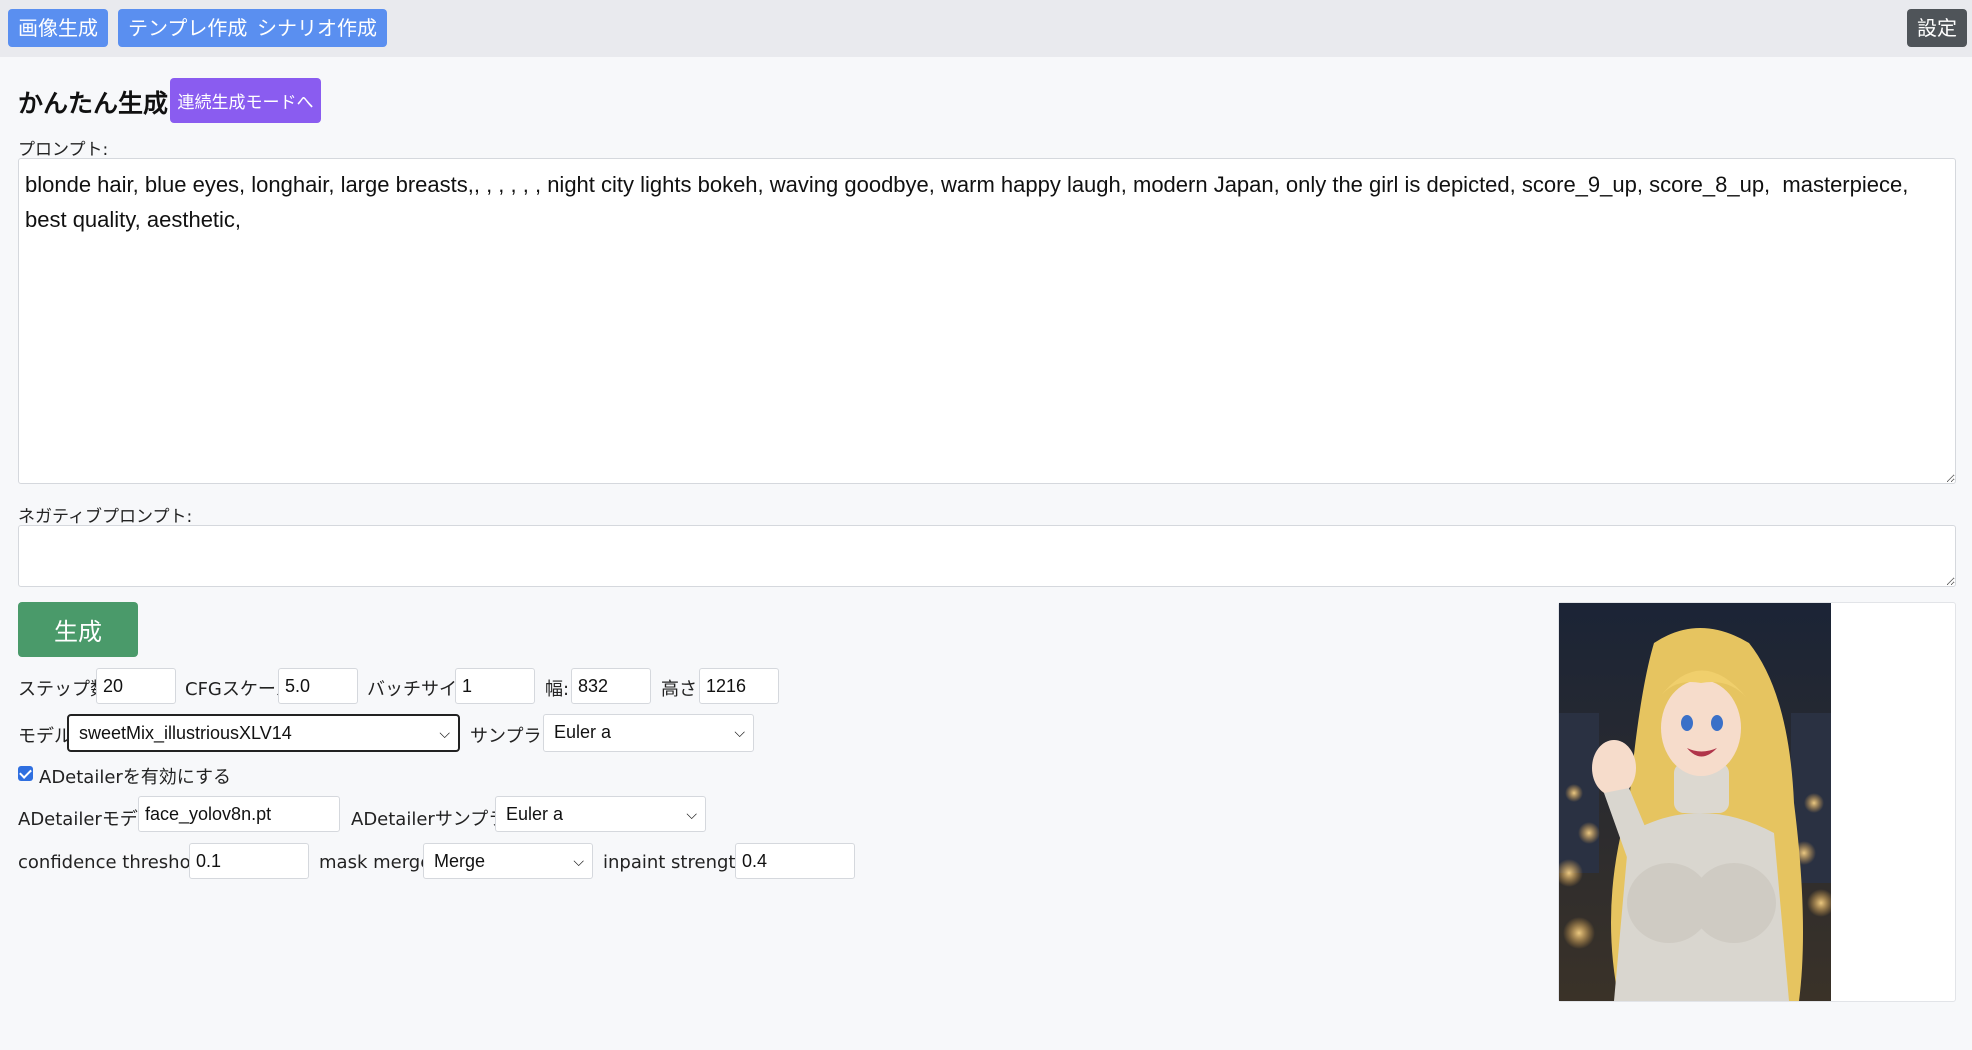 The height and width of the screenshot is (1050, 1972). Describe the element at coordinates (93, 103) in the screenshot. I see `page-title: かんたん生成` at that location.